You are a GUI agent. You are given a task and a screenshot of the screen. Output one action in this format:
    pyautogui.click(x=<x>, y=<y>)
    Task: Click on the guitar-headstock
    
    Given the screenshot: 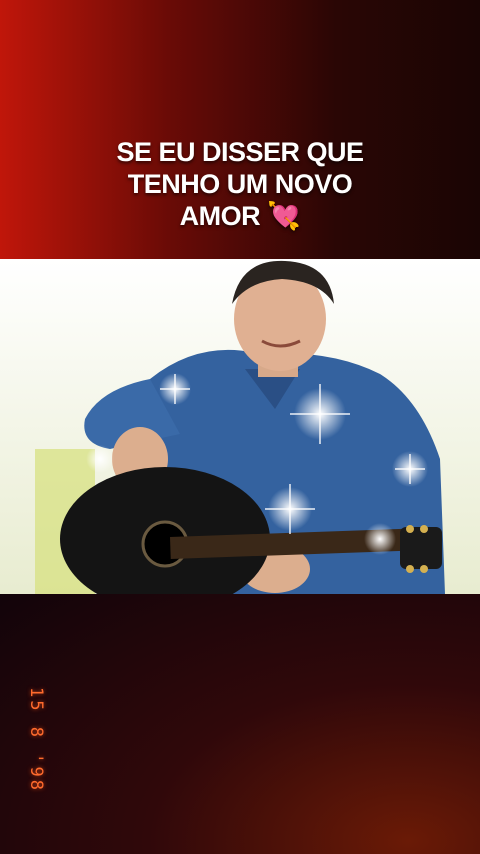 What is the action you would take?
    pyautogui.click(x=421, y=548)
    